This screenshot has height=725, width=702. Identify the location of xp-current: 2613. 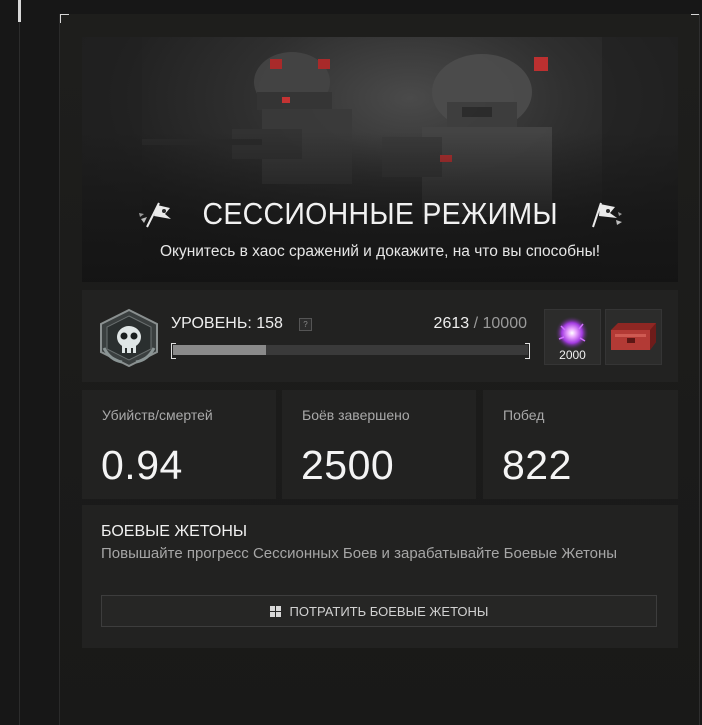
(451, 323).